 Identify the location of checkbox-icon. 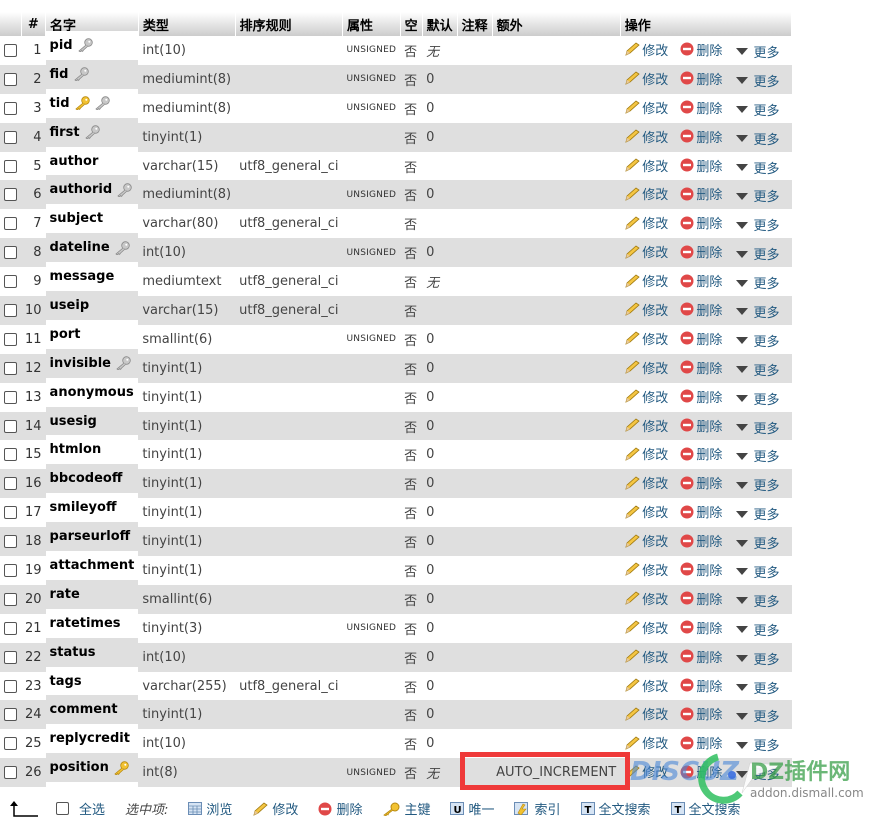
(62, 808).